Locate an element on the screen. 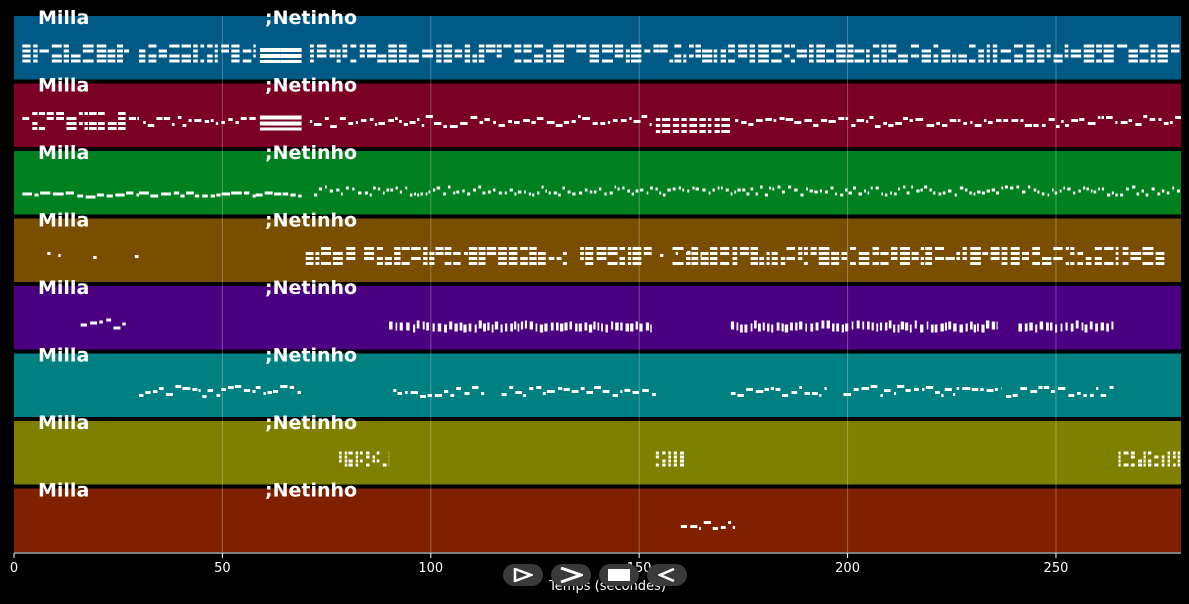 This screenshot has width=1189, height=604. track-label-left: Milla is located at coordinates (63, 288).